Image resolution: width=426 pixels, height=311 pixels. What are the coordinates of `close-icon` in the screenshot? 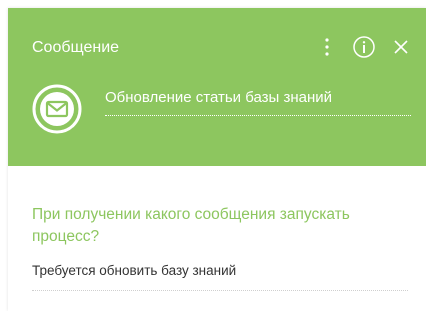 It's located at (401, 47).